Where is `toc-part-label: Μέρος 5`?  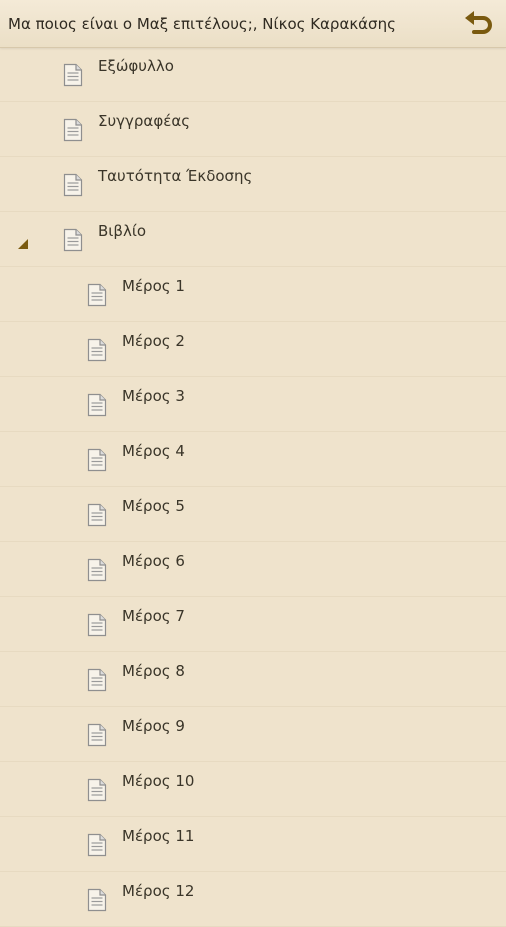 toc-part-label: Μέρος 5 is located at coordinates (153, 506).